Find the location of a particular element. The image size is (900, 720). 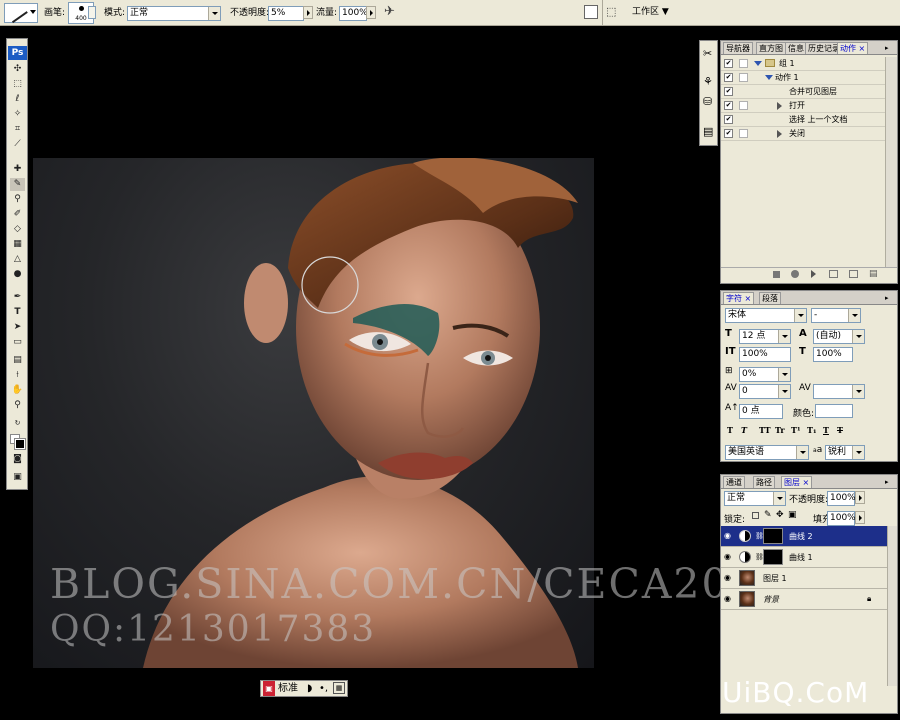

new-action-icon is located at coordinates (853, 274).